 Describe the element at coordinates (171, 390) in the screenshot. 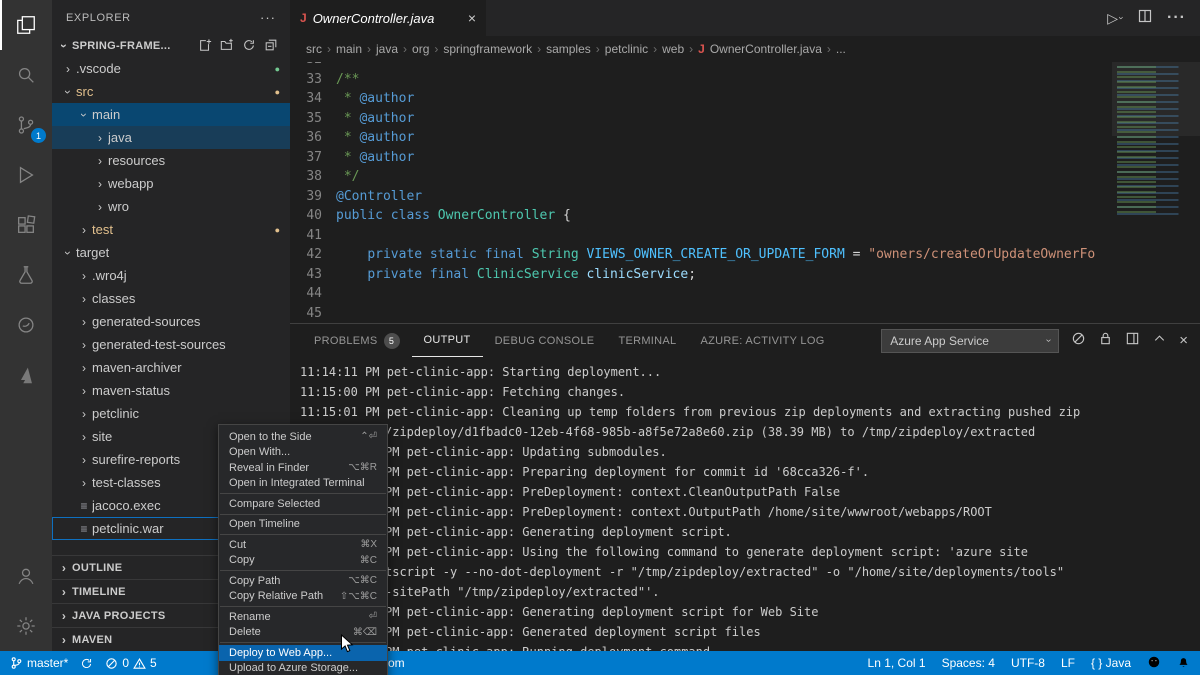

I see `tree-item-maven-status: › maven-status` at that location.